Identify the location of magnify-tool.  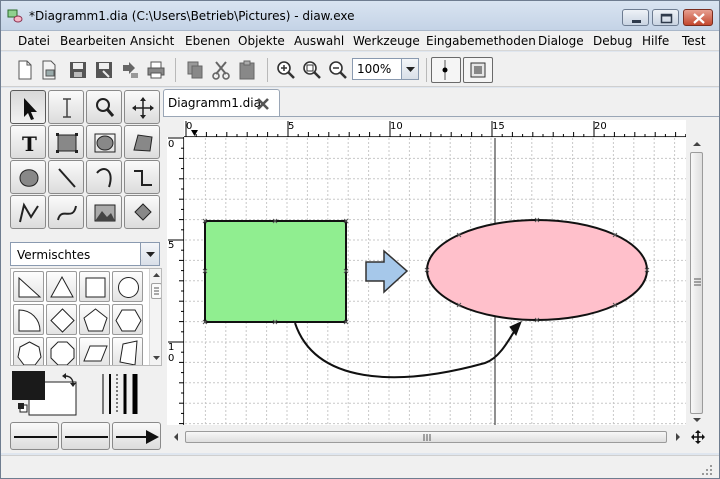
(104, 107).